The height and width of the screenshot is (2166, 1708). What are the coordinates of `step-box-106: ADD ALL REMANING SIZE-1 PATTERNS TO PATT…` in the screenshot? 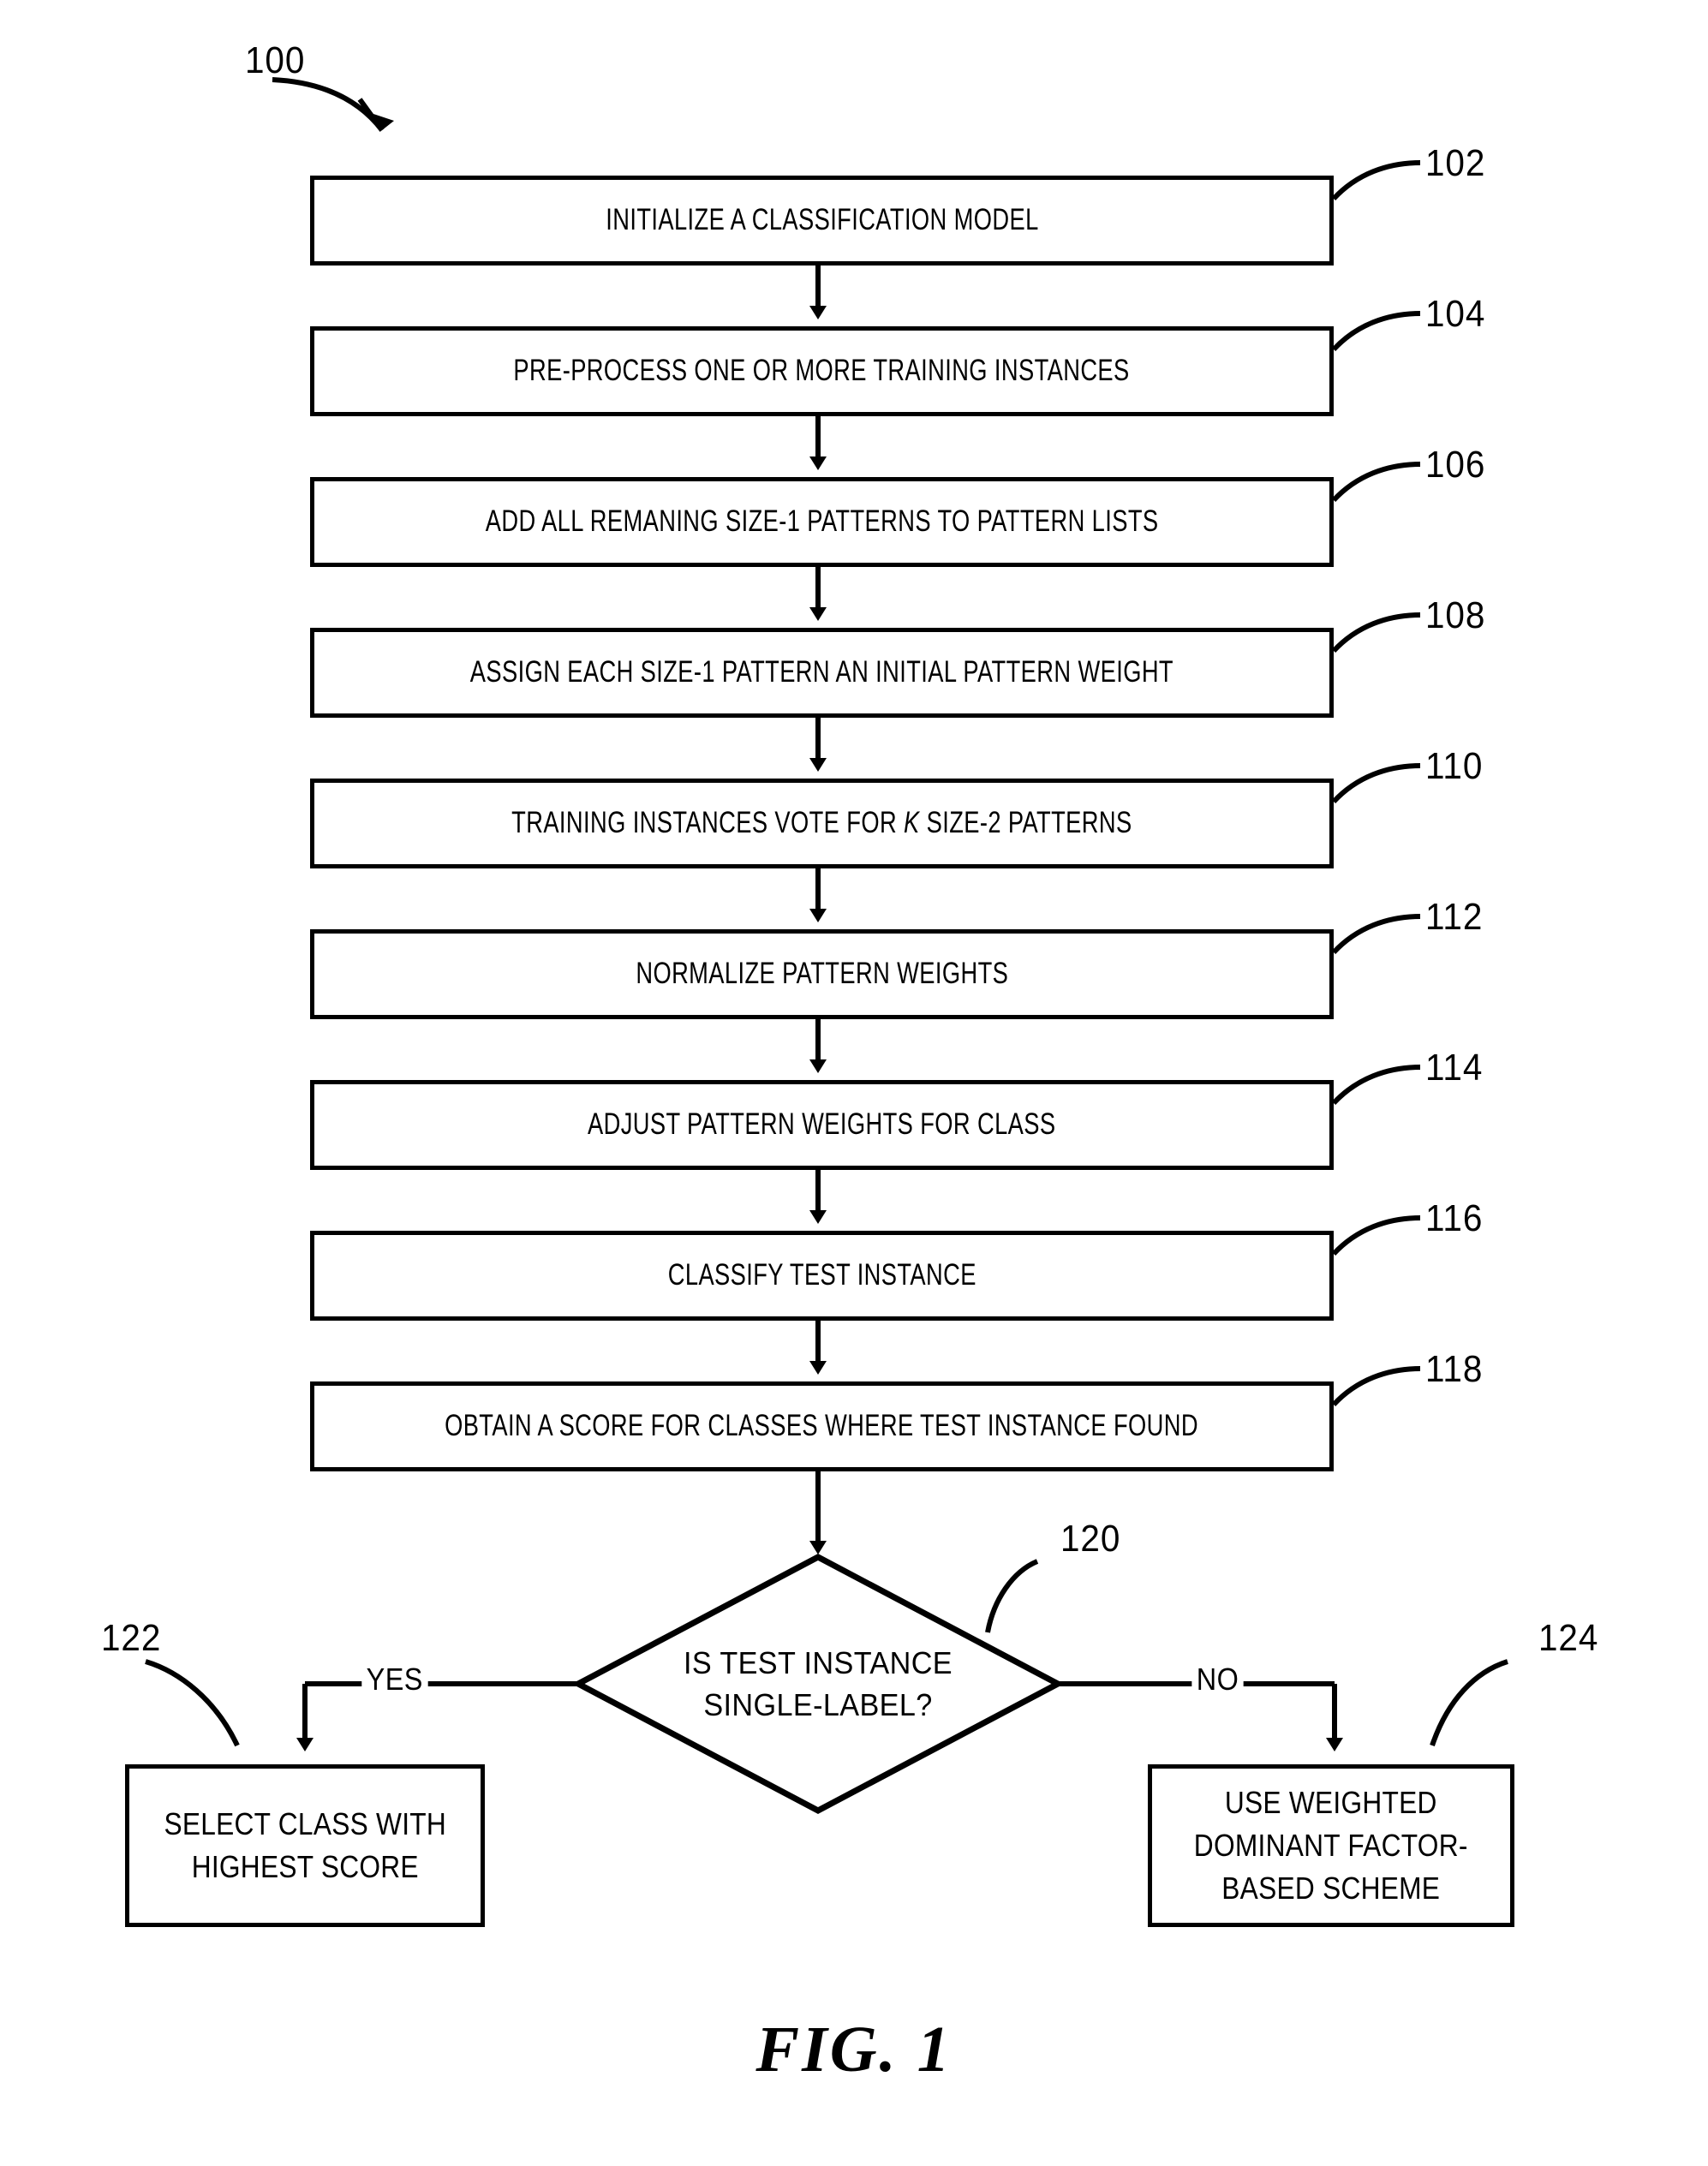 It's located at (822, 522).